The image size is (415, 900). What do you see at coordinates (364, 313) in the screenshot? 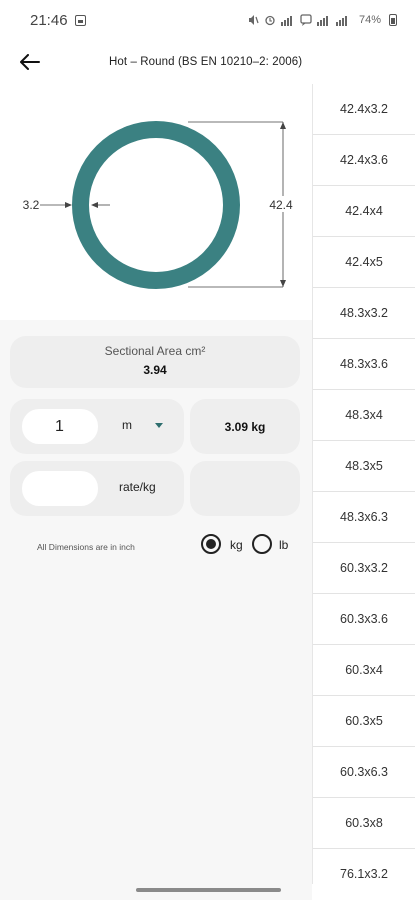
I see `size-item: 48.3x3.2` at bounding box center [364, 313].